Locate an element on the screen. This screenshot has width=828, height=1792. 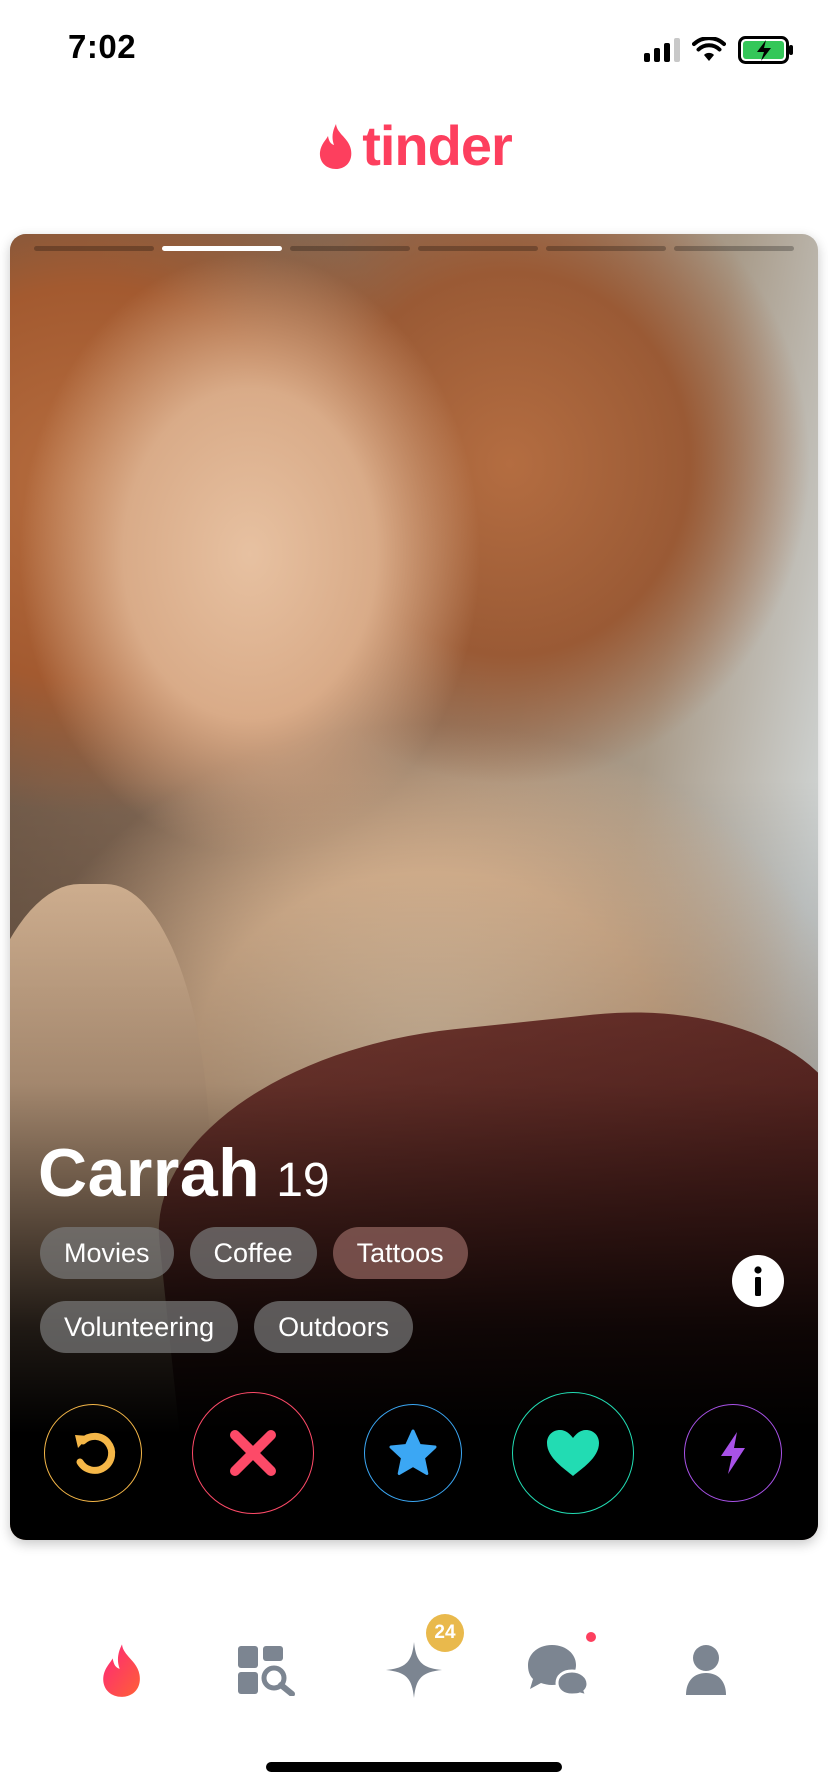
heart-icon is located at coordinates (573, 1453).